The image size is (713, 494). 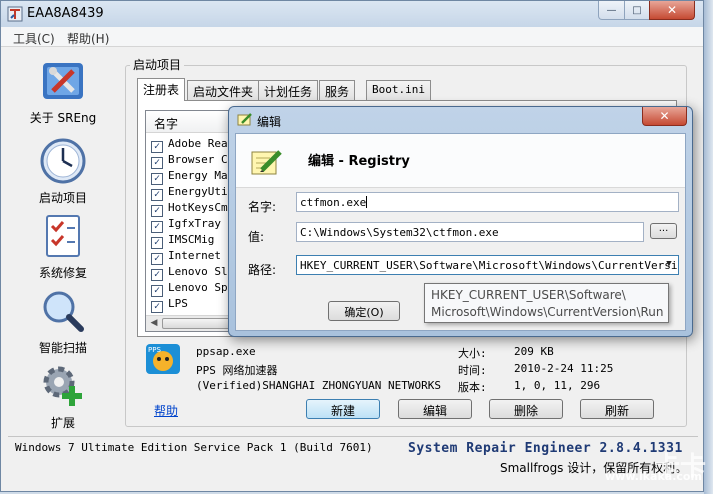 I want to click on magnifier-icon, so click(x=63, y=311).